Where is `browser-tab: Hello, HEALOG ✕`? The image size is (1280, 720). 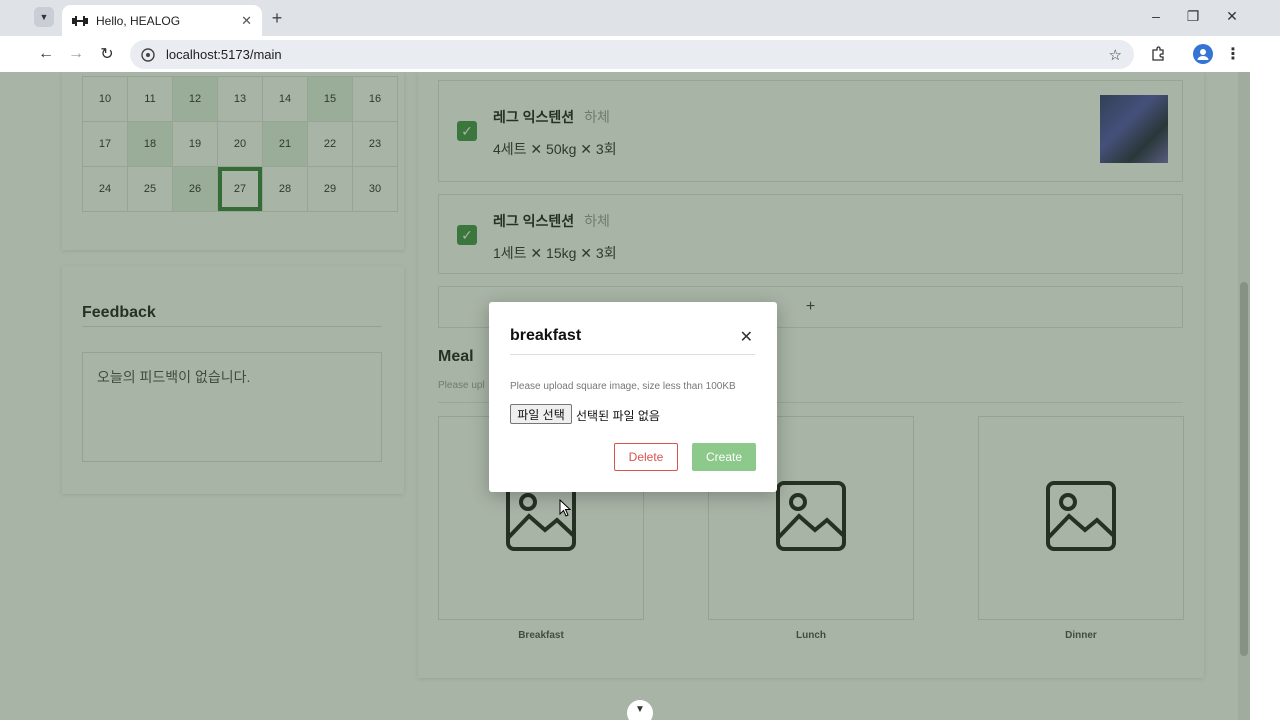
browser-tab: Hello, HEALOG ✕ is located at coordinates (162, 20).